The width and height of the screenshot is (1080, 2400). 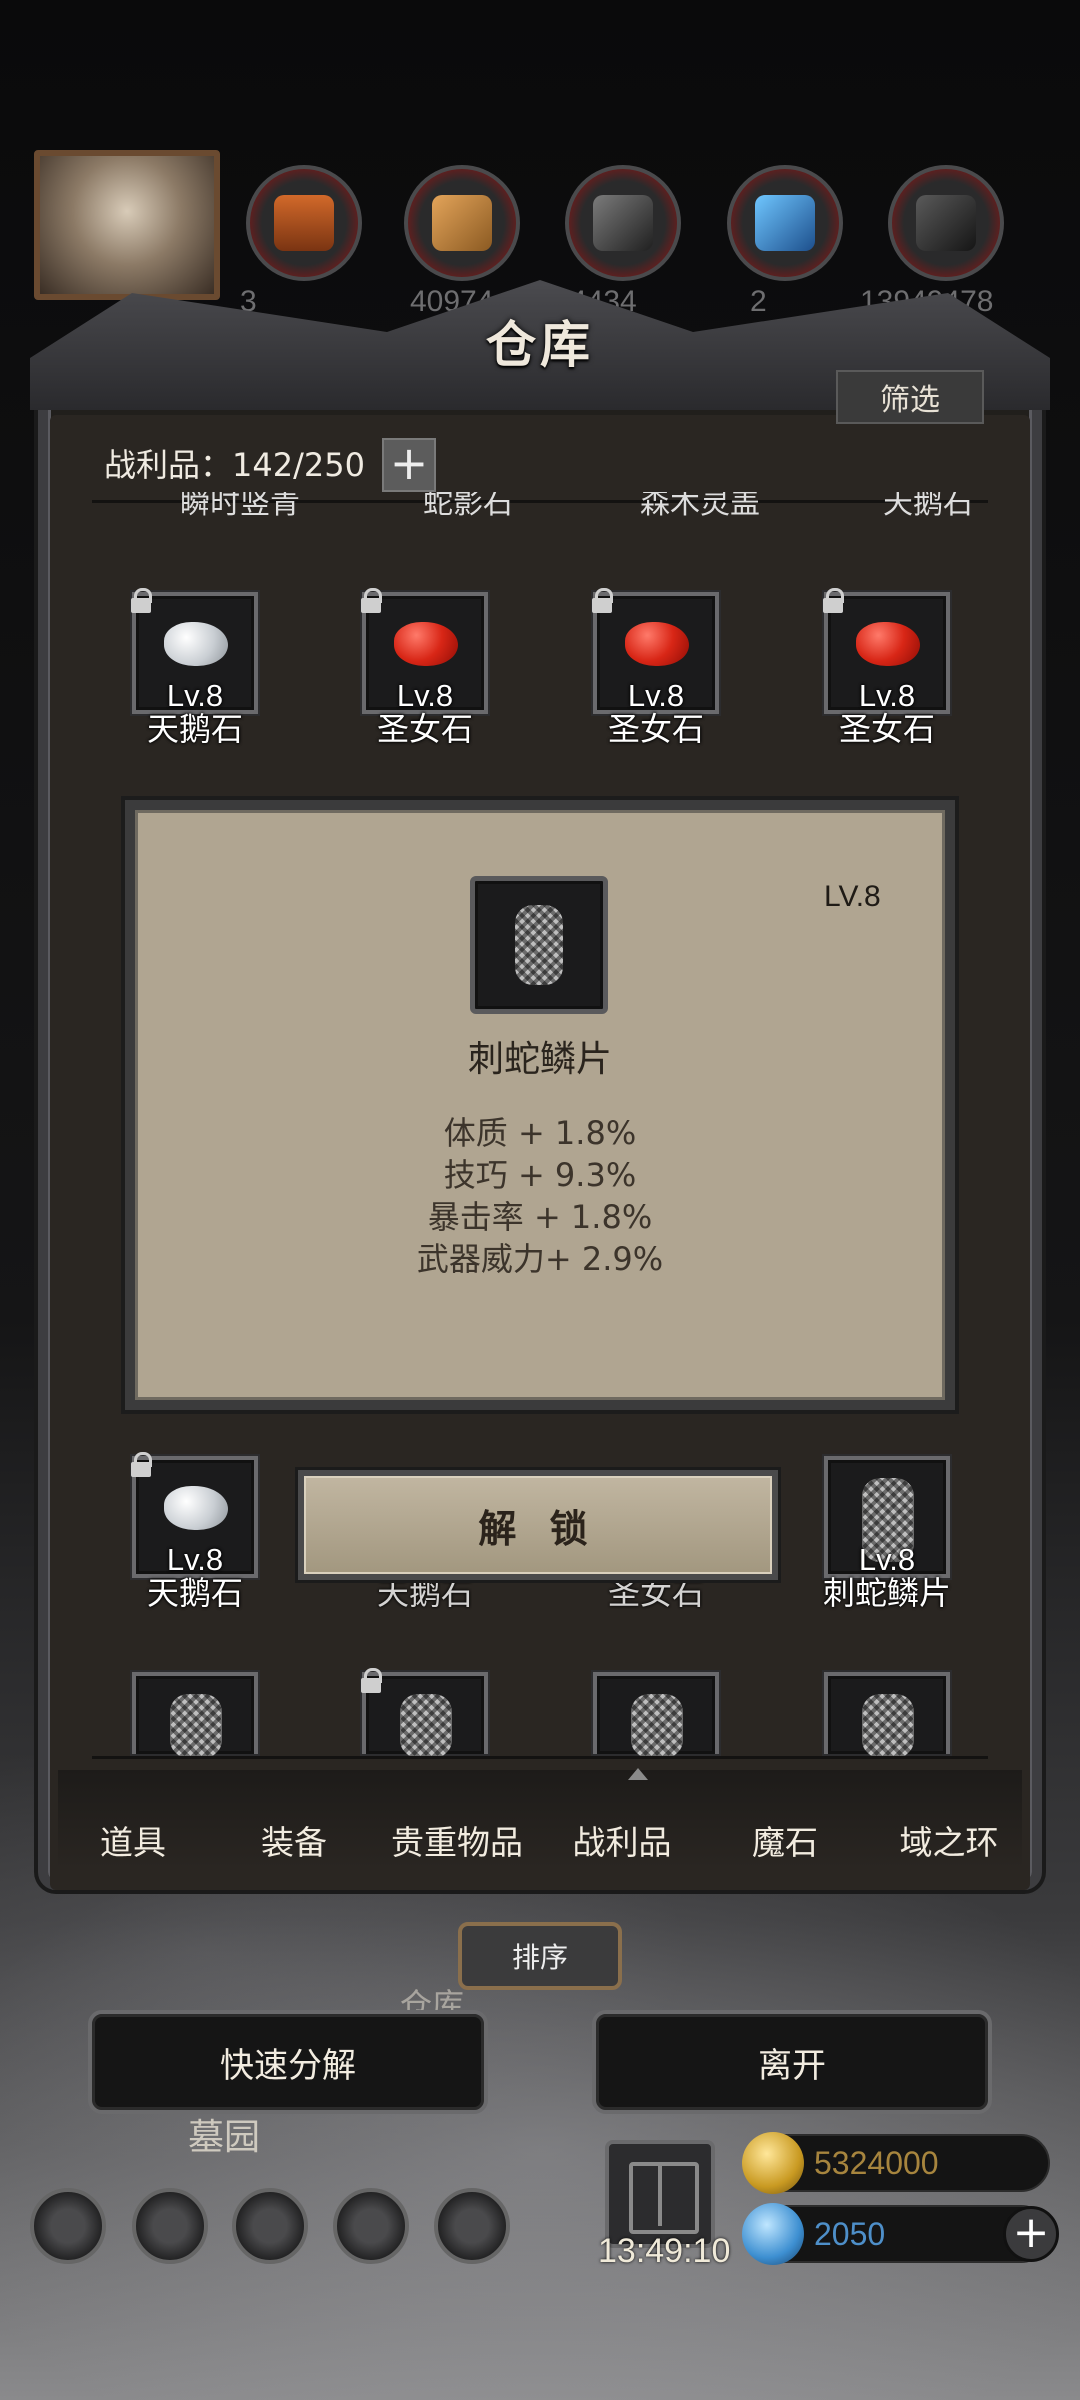 What do you see at coordinates (68, 2226) in the screenshot?
I see `settings-icon` at bounding box center [68, 2226].